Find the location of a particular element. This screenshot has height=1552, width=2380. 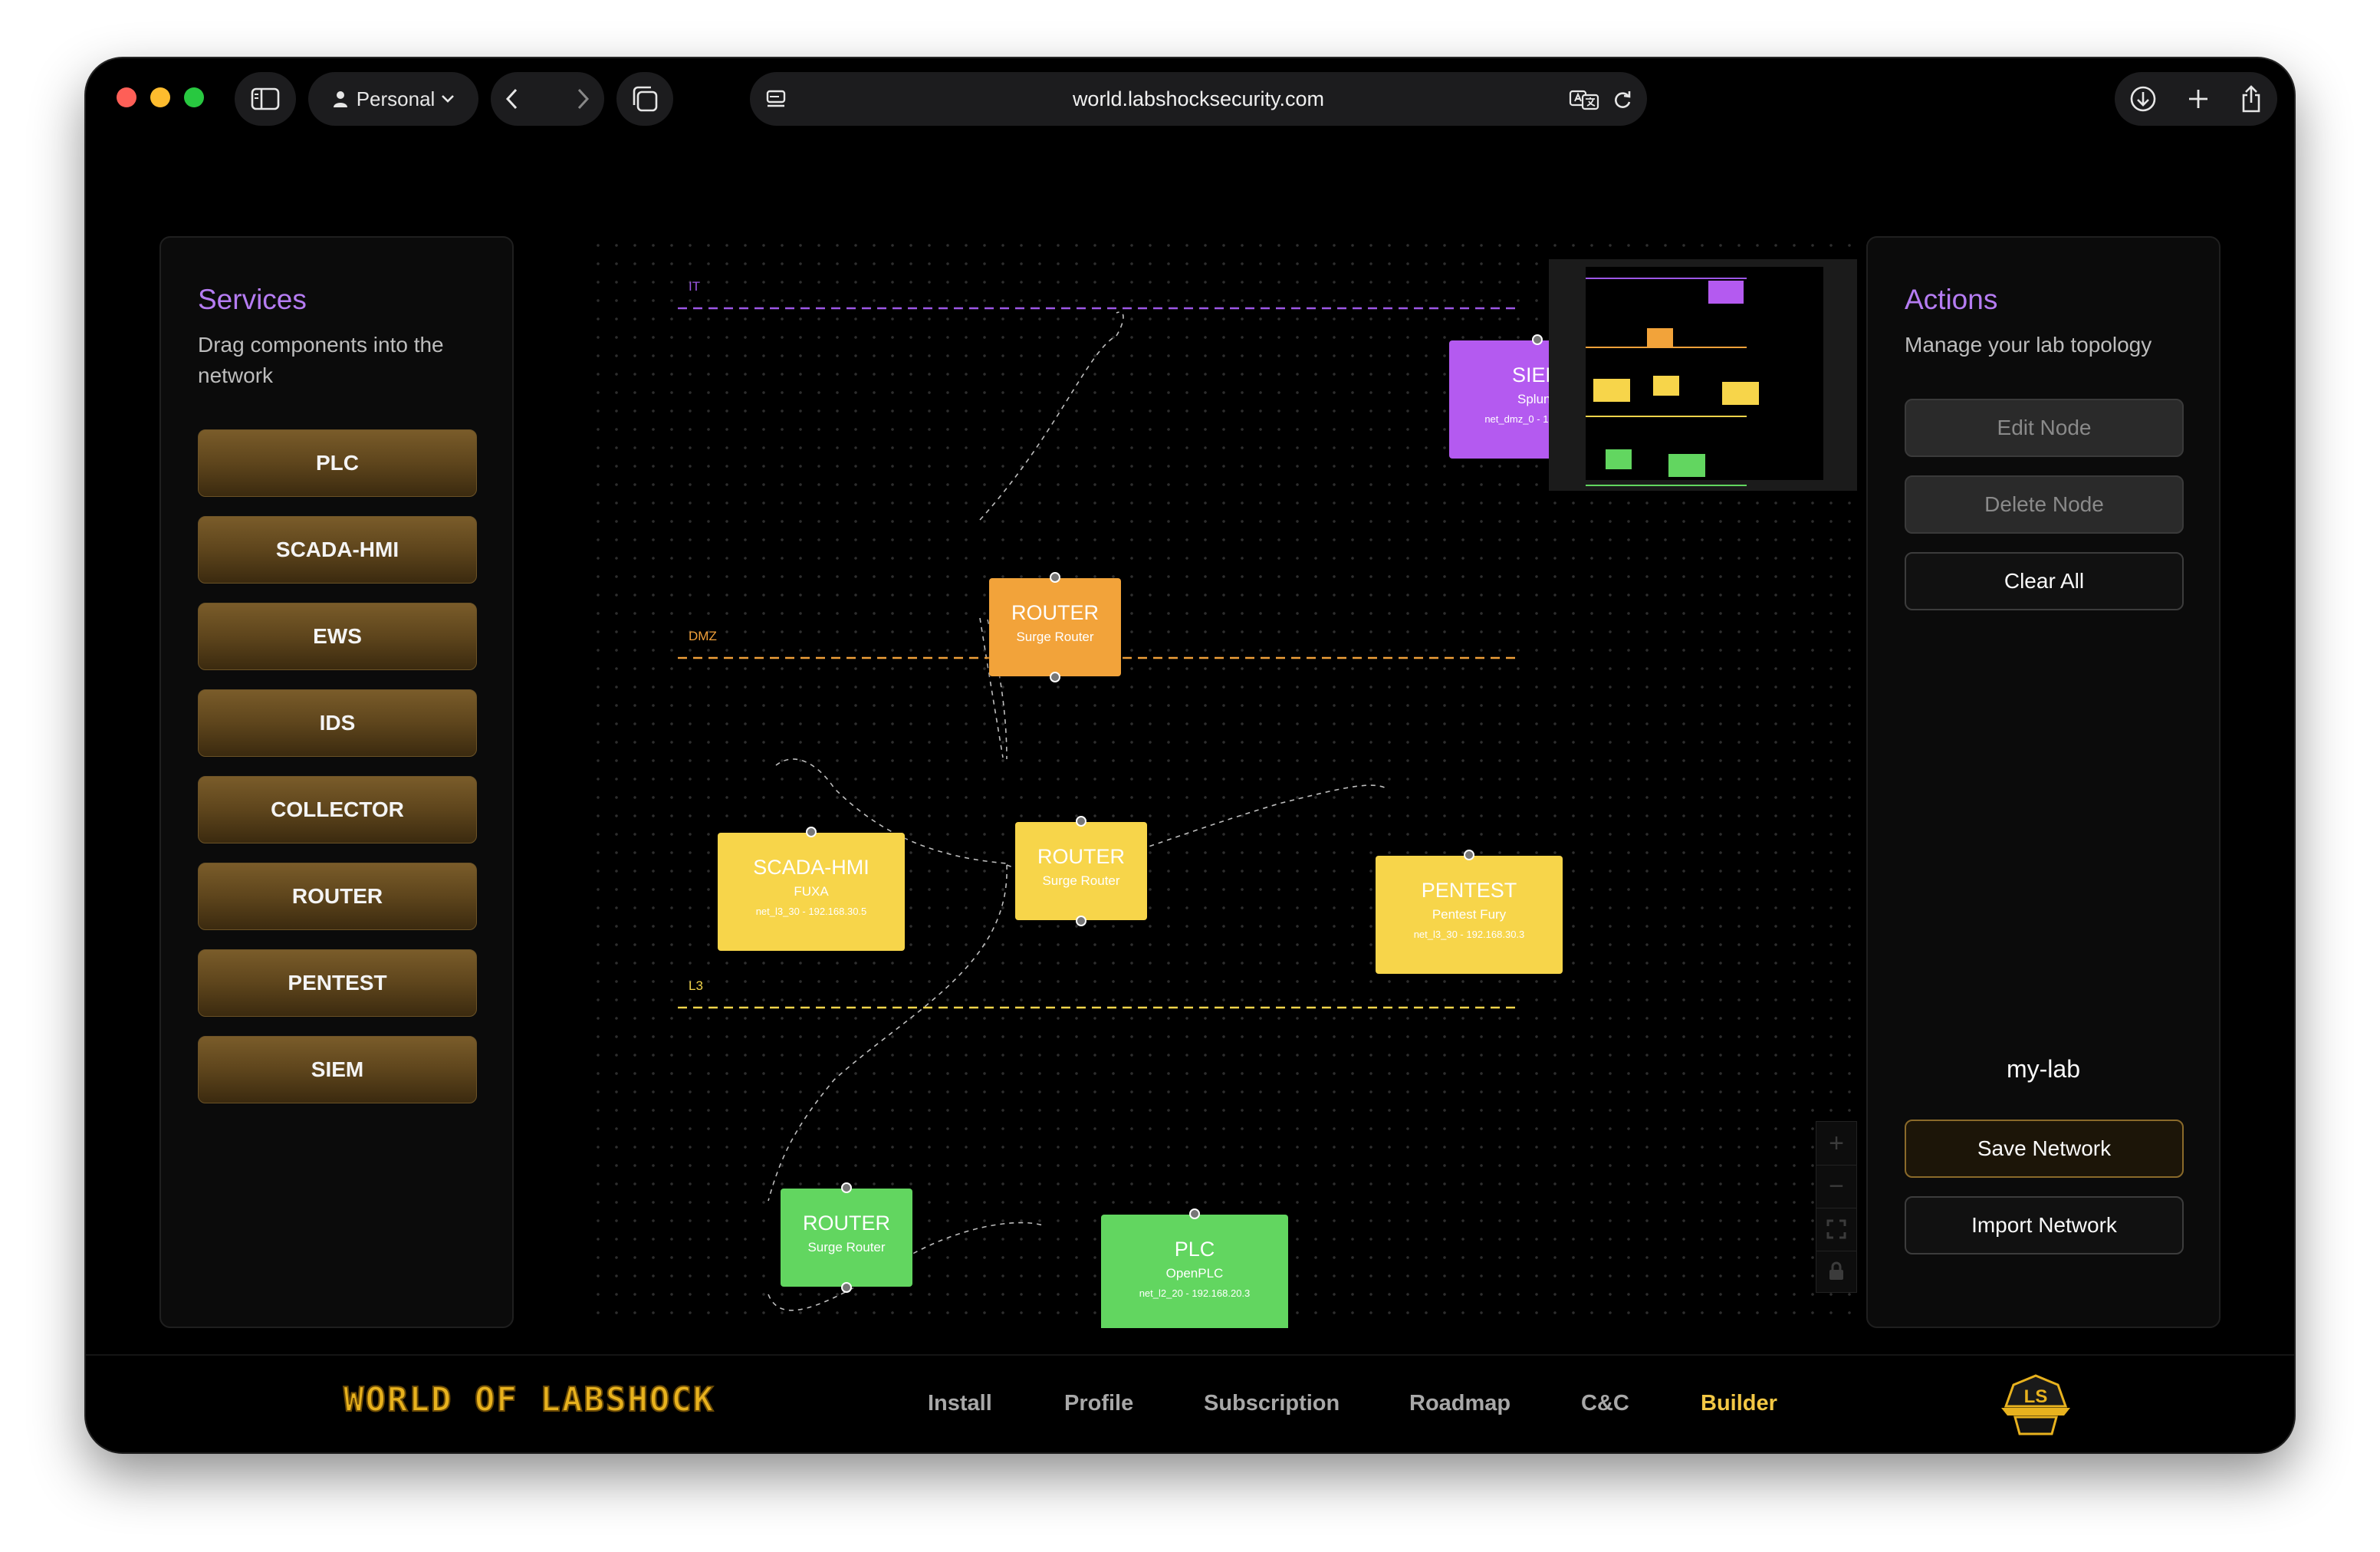

save-network-button: Save Network is located at coordinates (2045, 1149).